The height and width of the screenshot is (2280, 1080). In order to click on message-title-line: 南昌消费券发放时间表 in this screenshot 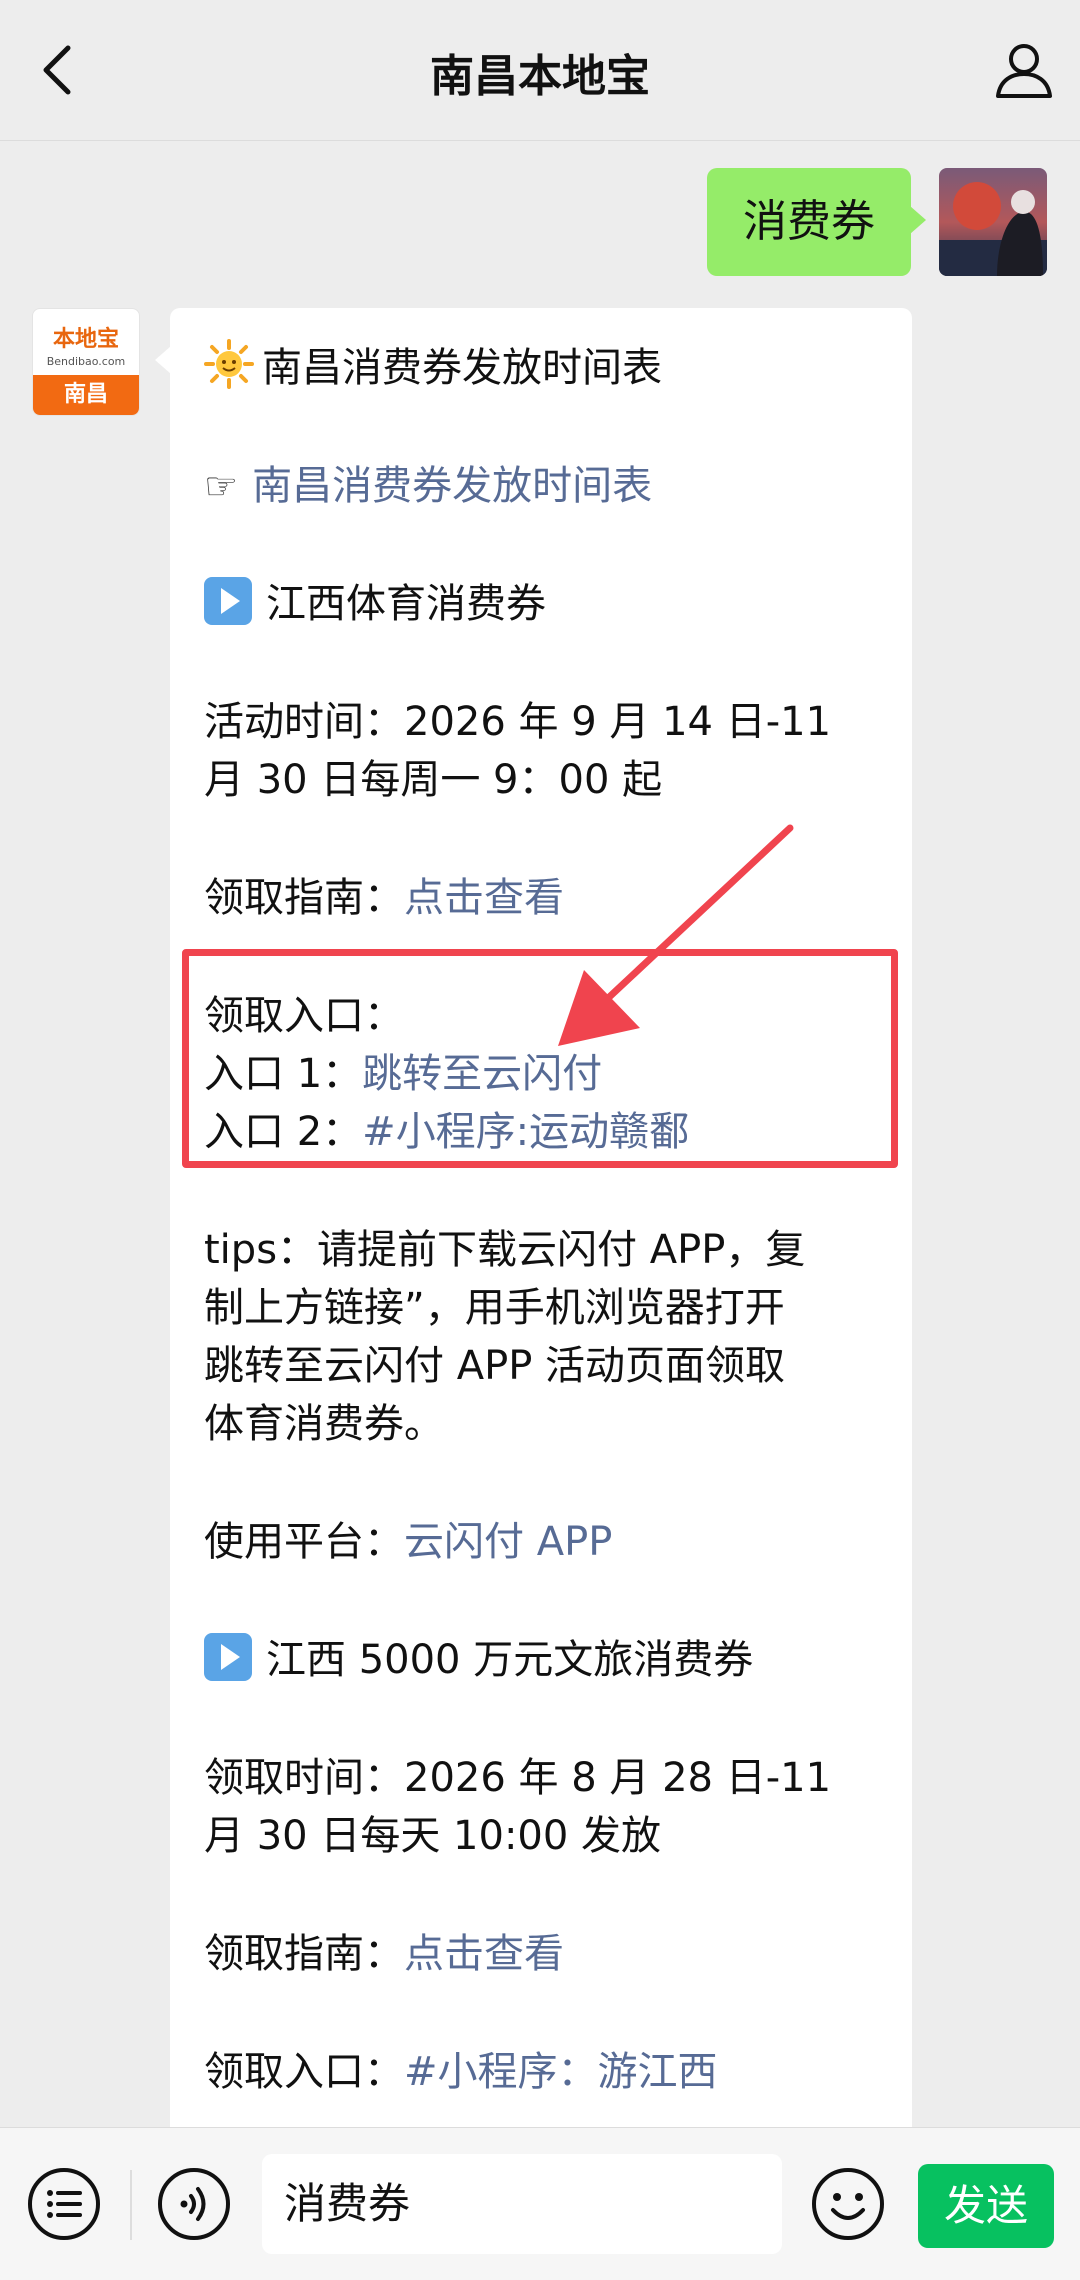, I will do `click(549, 368)`.